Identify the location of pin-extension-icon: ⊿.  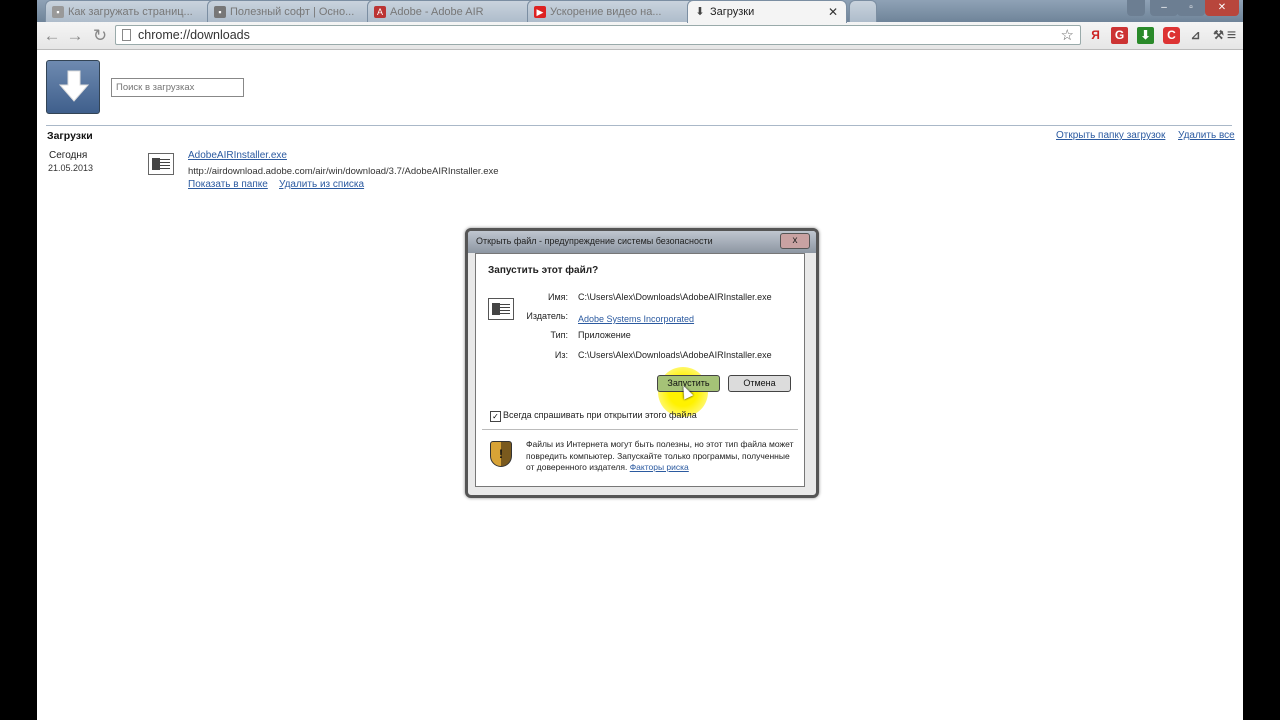
(1195, 35).